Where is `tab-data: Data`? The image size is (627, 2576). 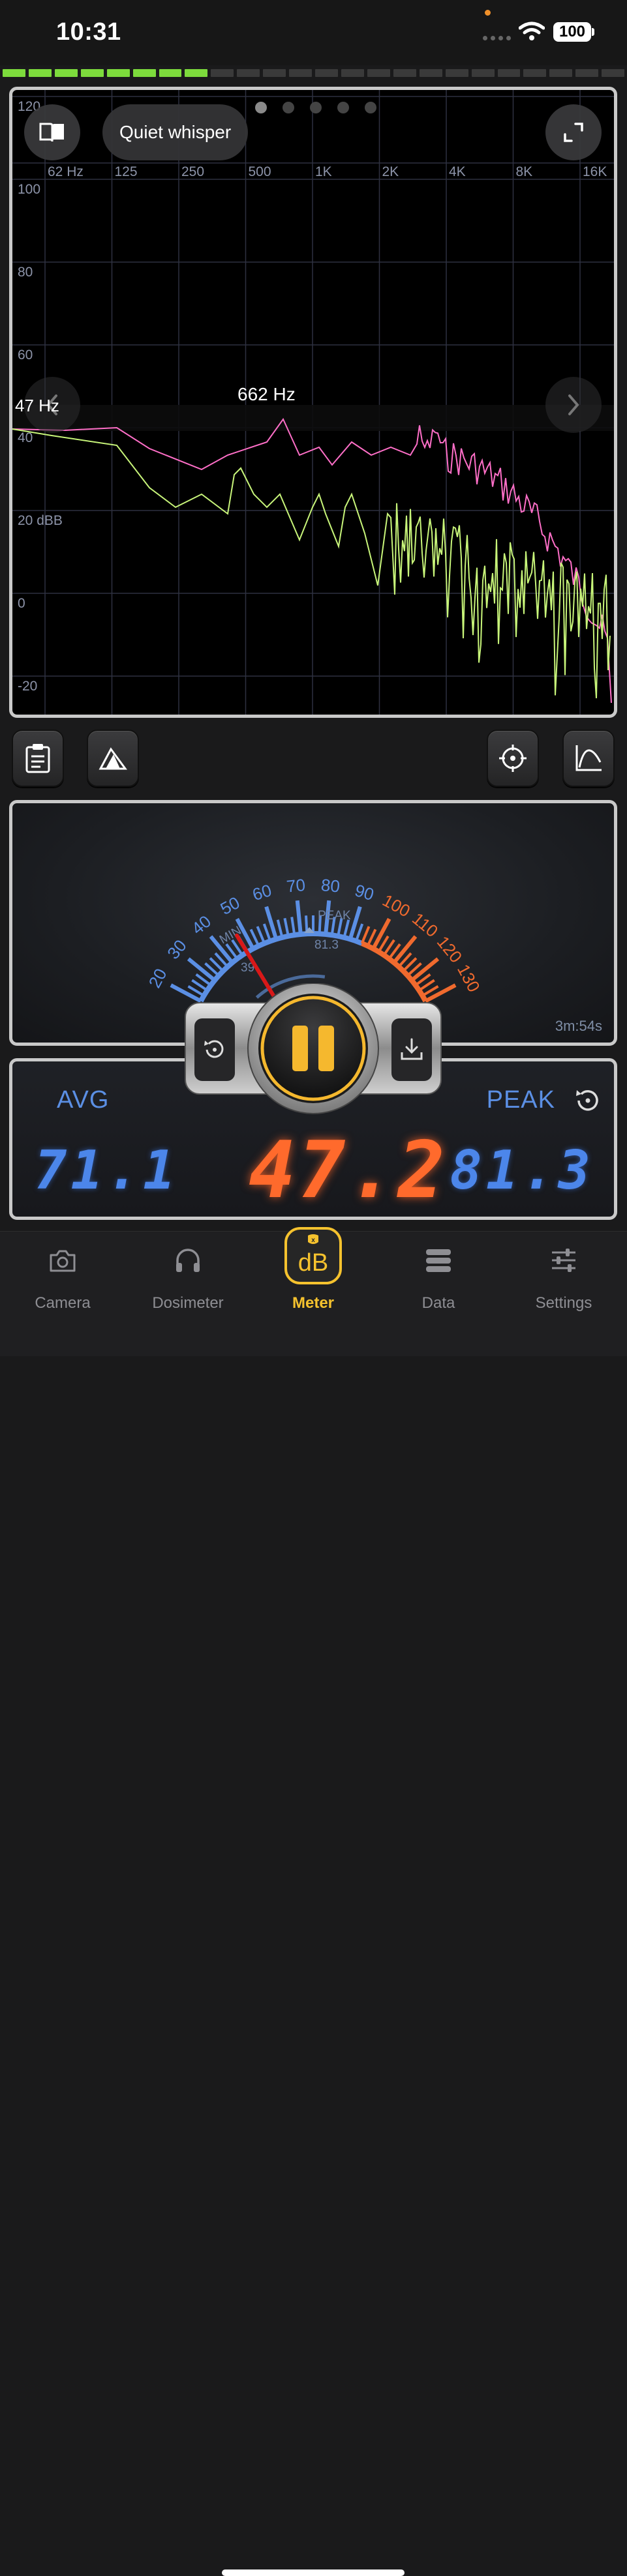
tab-data: Data is located at coordinates (438, 1274).